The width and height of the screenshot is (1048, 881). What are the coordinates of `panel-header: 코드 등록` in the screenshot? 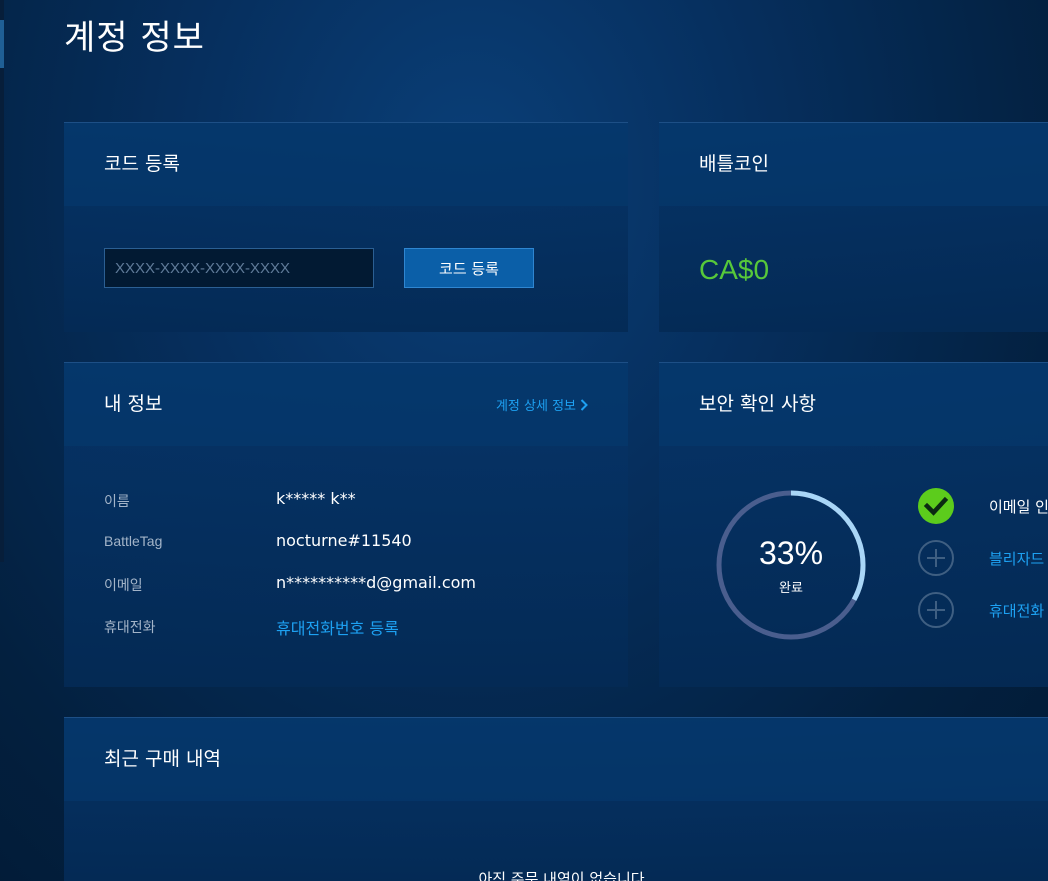 It's located at (346, 164).